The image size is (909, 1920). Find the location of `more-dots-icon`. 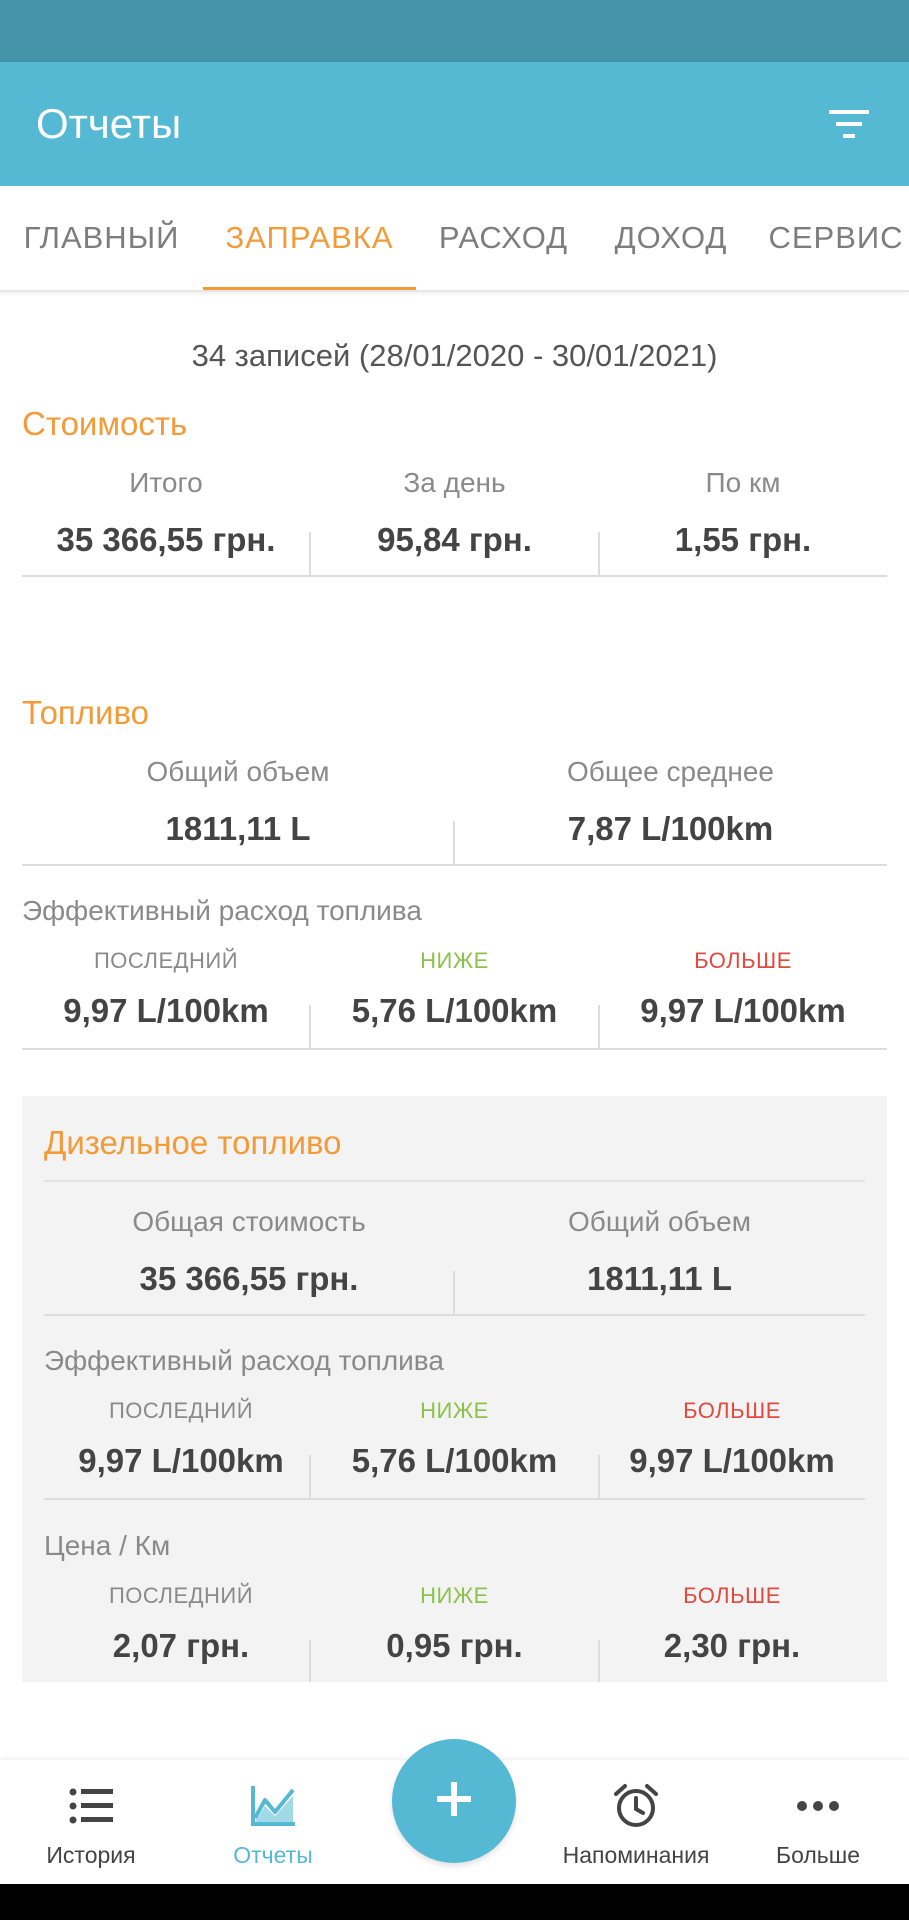

more-dots-icon is located at coordinates (818, 1806).